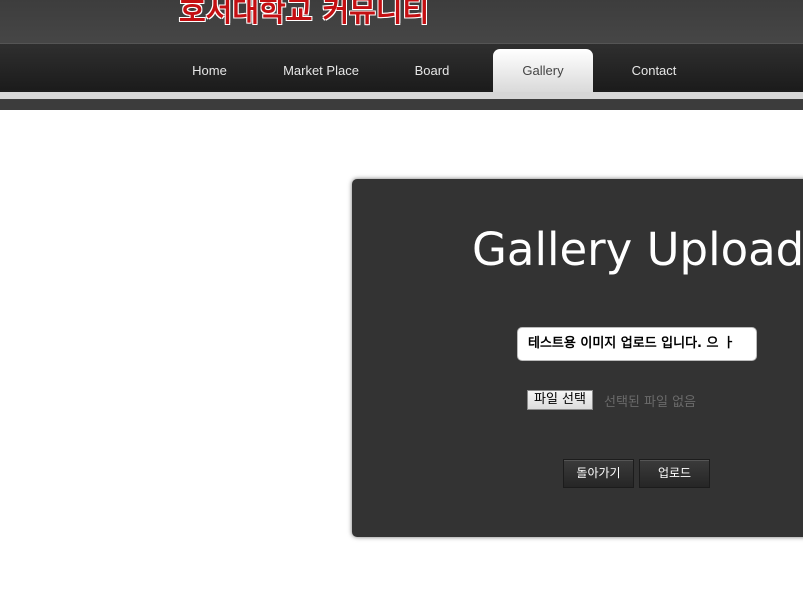 This screenshot has width=803, height=592. Describe the element at coordinates (304, 15) in the screenshot. I see `site-logo: 호서대학교 커뮤니티` at that location.